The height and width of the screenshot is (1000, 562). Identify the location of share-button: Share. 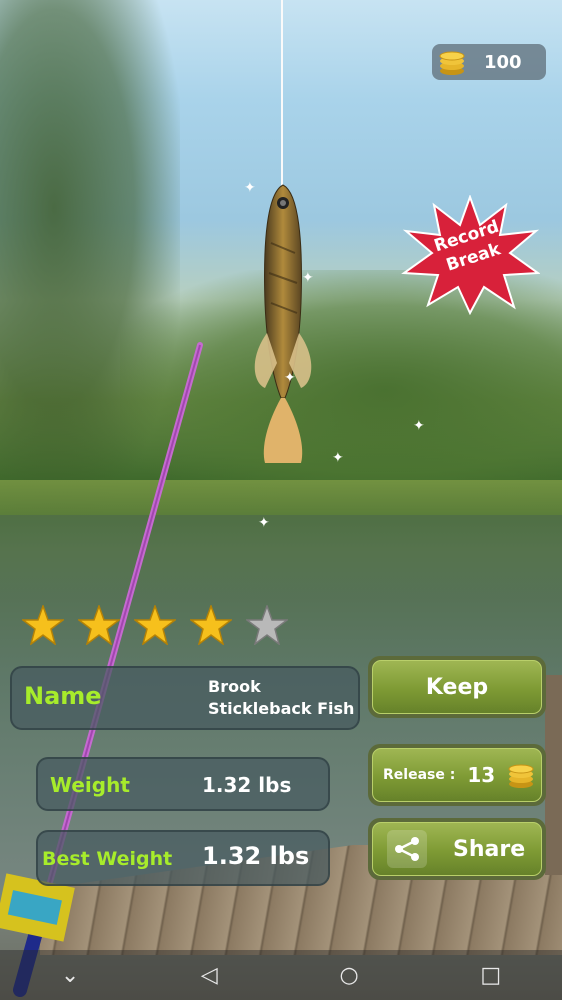
(457, 849).